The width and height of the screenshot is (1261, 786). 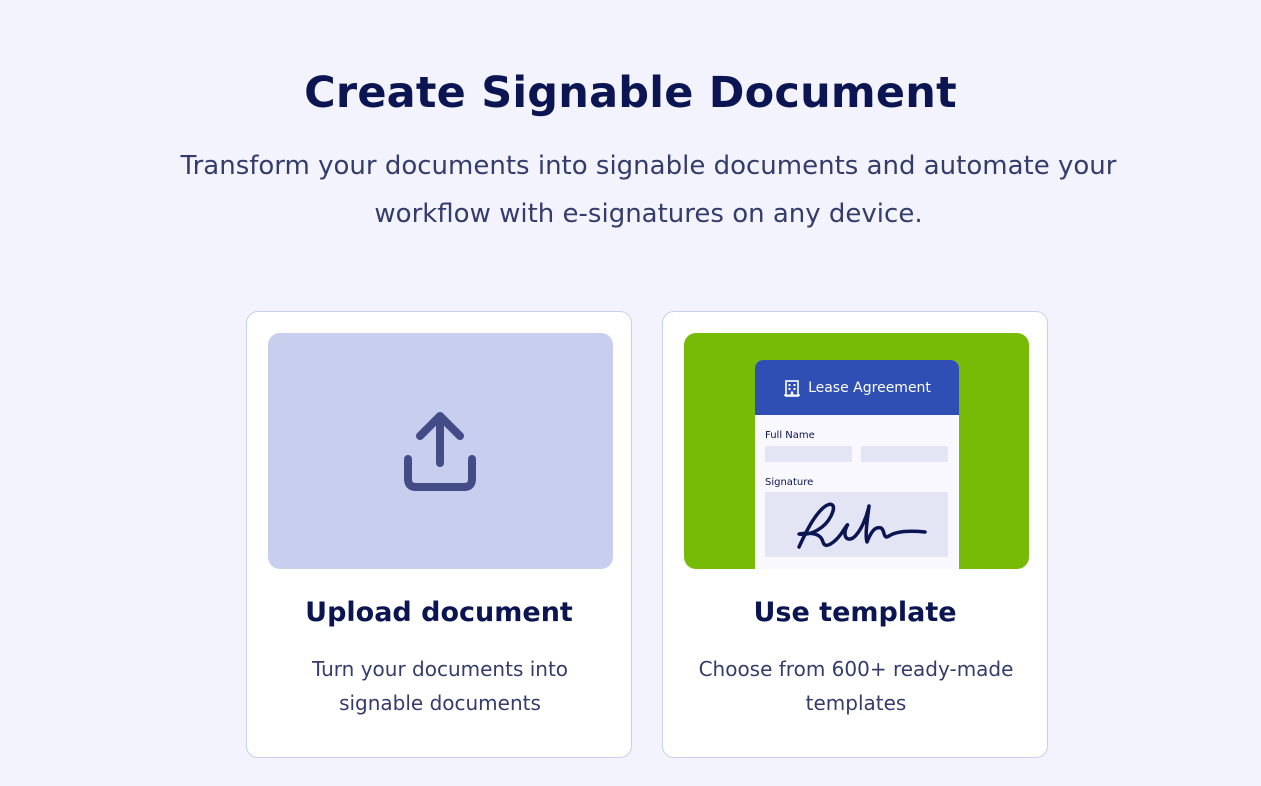 I want to click on upload-card-title: Upload document, so click(x=439, y=612).